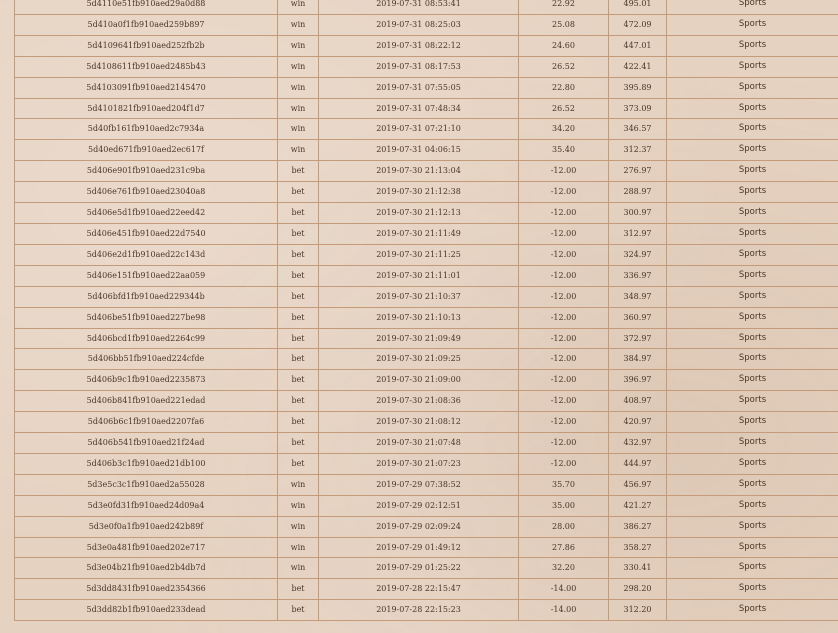  Describe the element at coordinates (418, 192) in the screenshot. I see `transaction-date-cell: 2019-07-30 21:12:38` at that location.